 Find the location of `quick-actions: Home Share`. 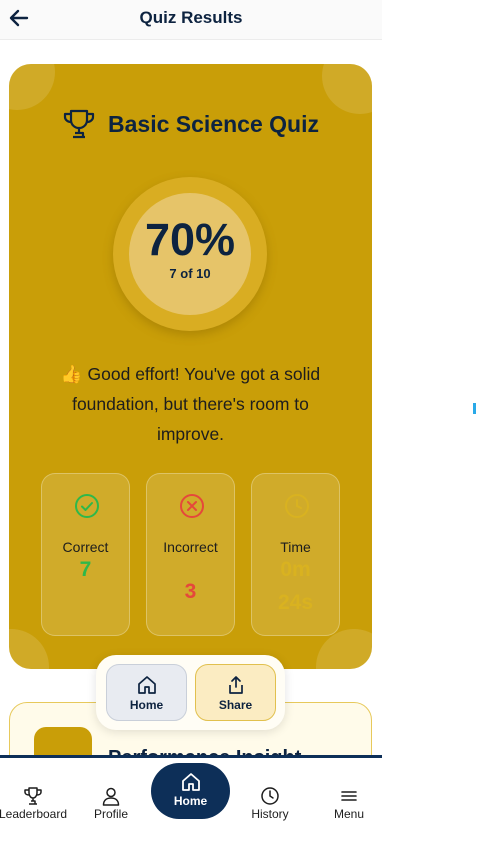

quick-actions: Home Share is located at coordinates (190, 692).